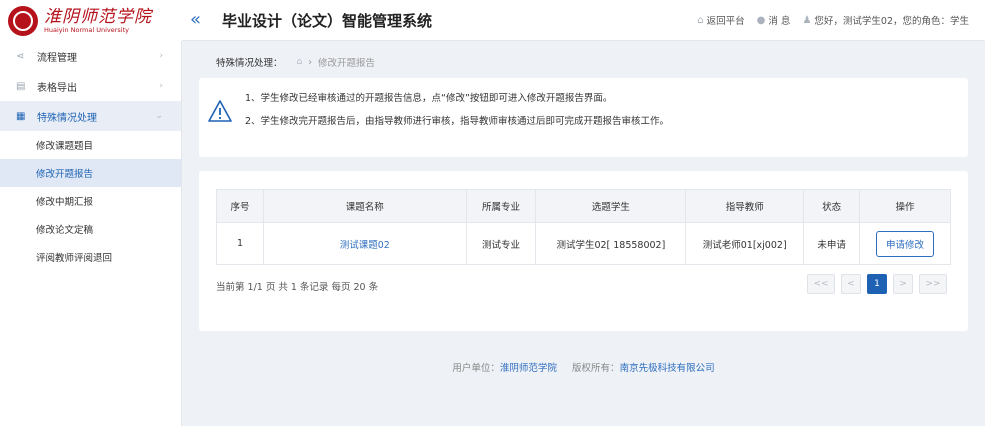 This screenshot has height=426, width=985. What do you see at coordinates (87, 30) in the screenshot?
I see `logo-english-name: Huaiyin Normal University` at bounding box center [87, 30].